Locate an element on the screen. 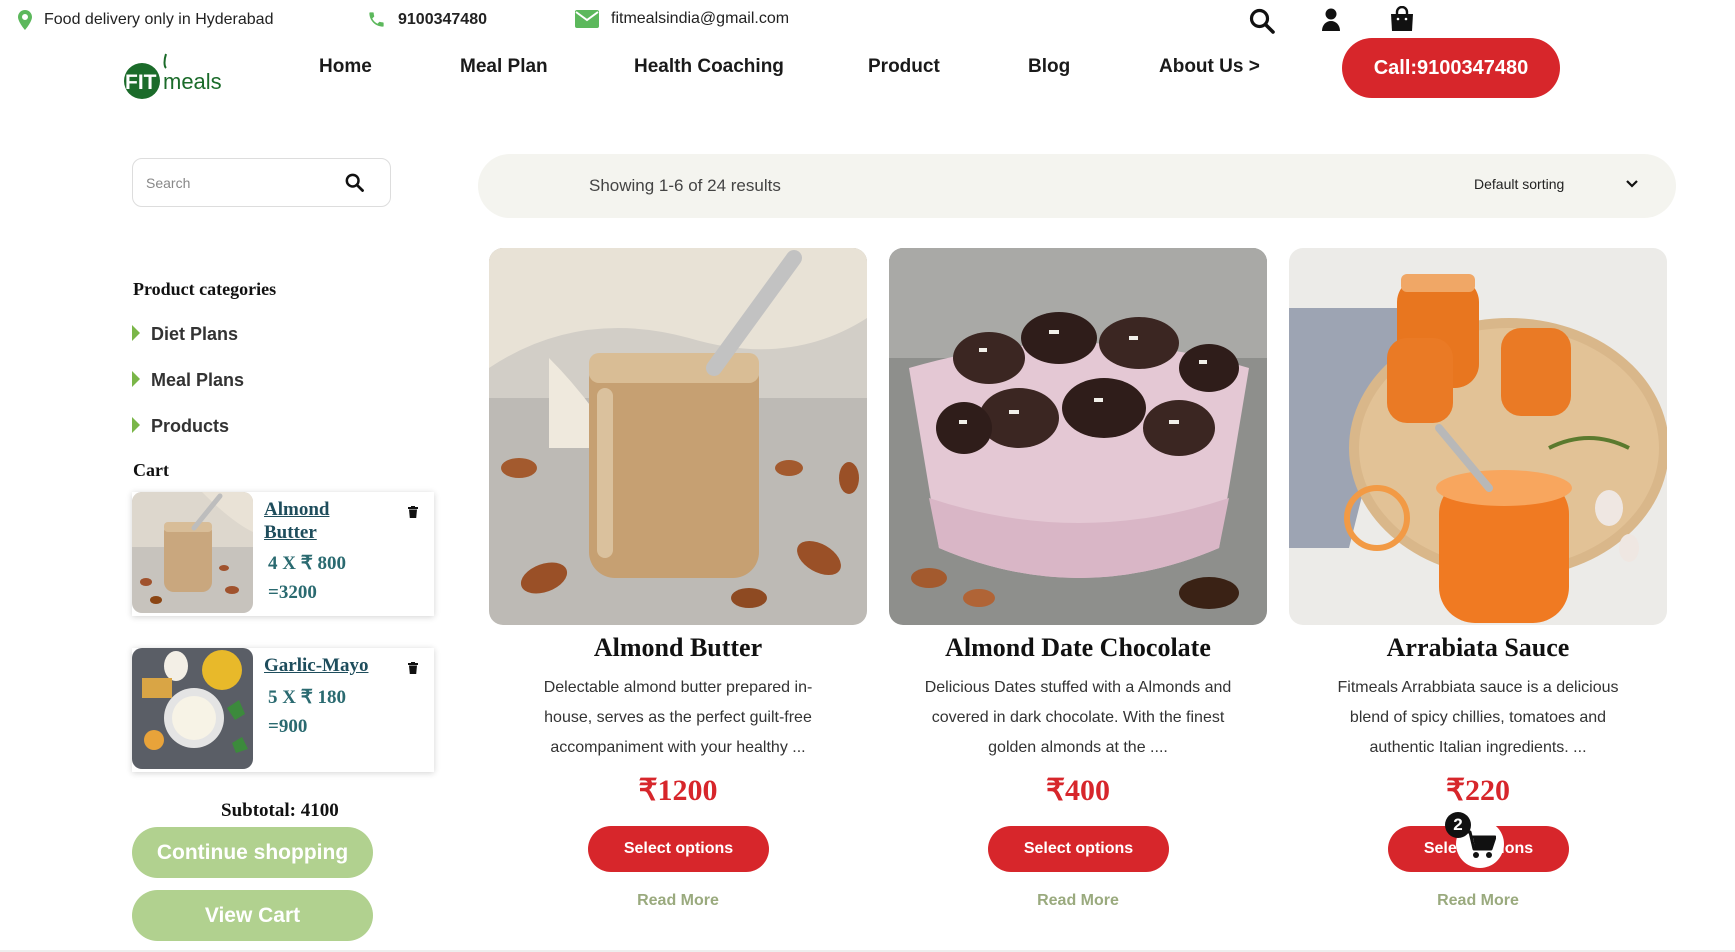 Image resolution: width=1735 pixels, height=952 pixels. logo-meals-text: meals is located at coordinates (192, 81).